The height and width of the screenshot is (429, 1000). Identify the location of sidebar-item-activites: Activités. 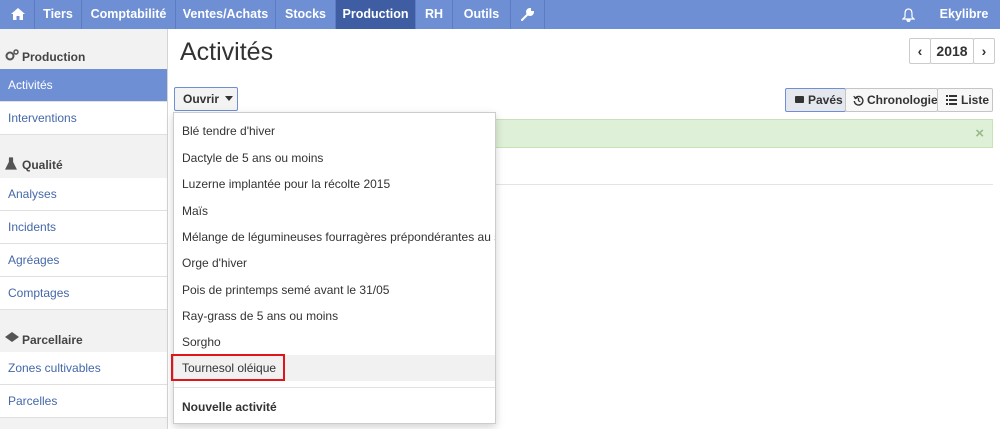
(83, 85).